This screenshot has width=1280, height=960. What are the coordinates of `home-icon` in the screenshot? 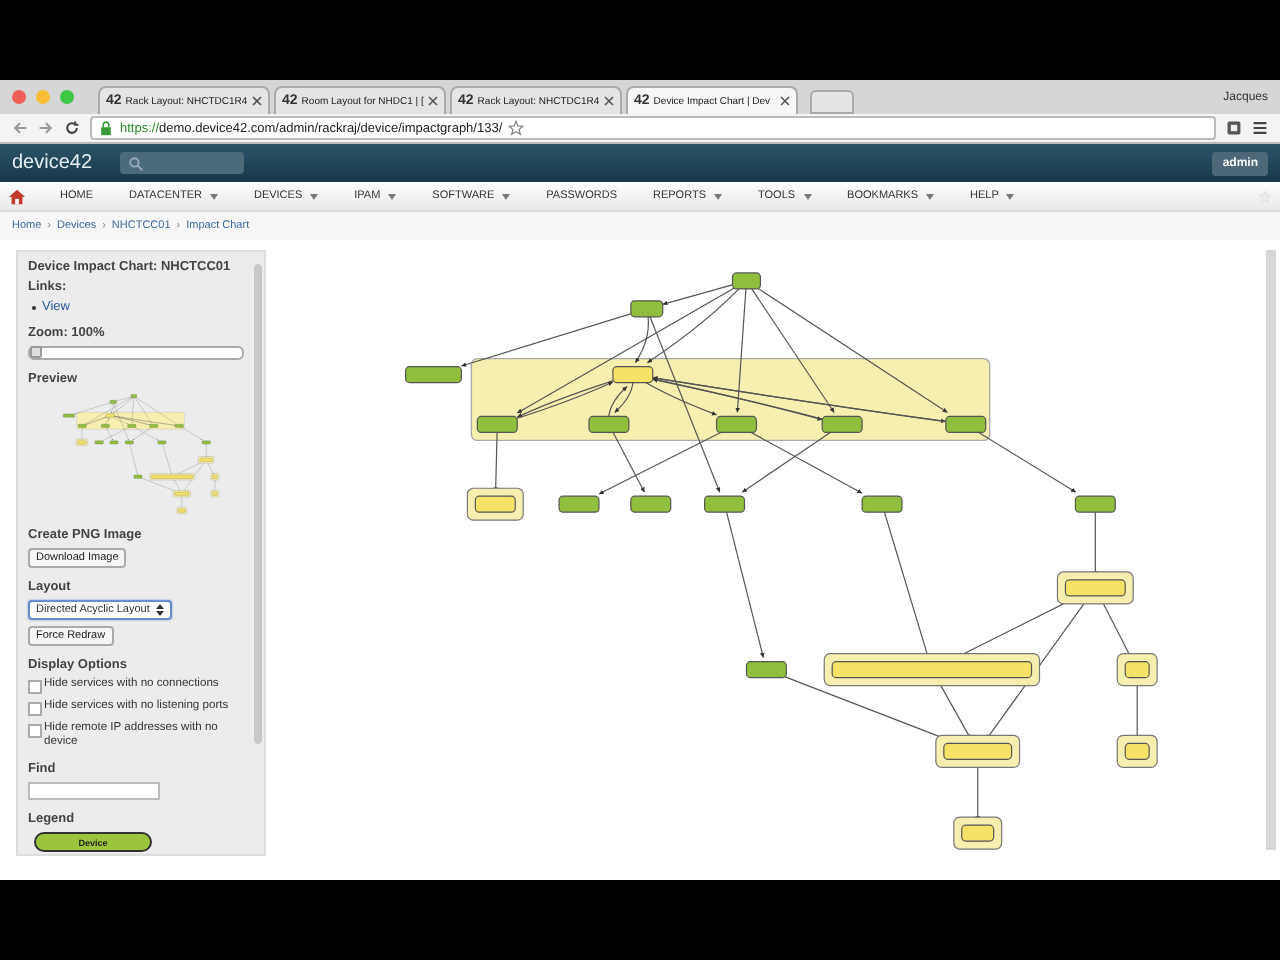 It's located at (17, 196).